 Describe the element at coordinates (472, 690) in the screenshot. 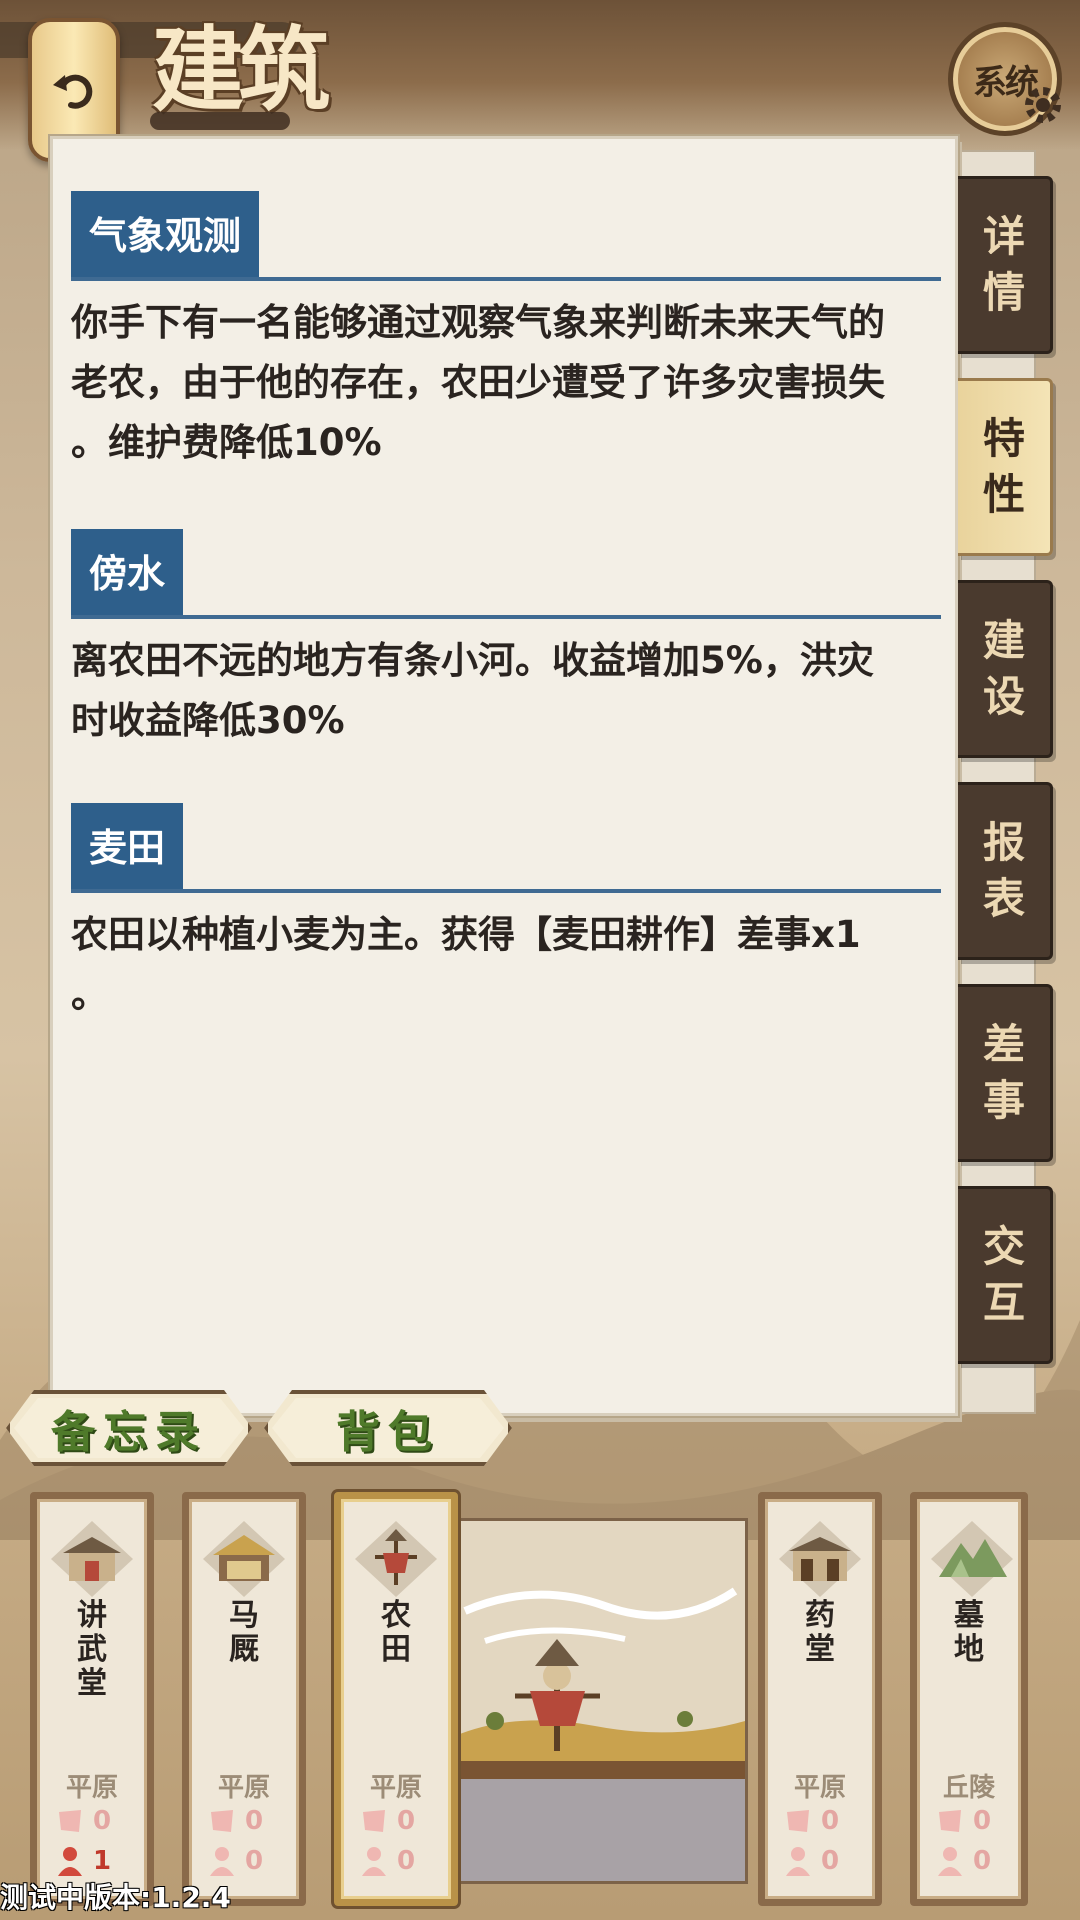

I see `trait-description: 离农田不远的地方有条小河。收益增加5%，洪灾 时收益降低30%` at that location.